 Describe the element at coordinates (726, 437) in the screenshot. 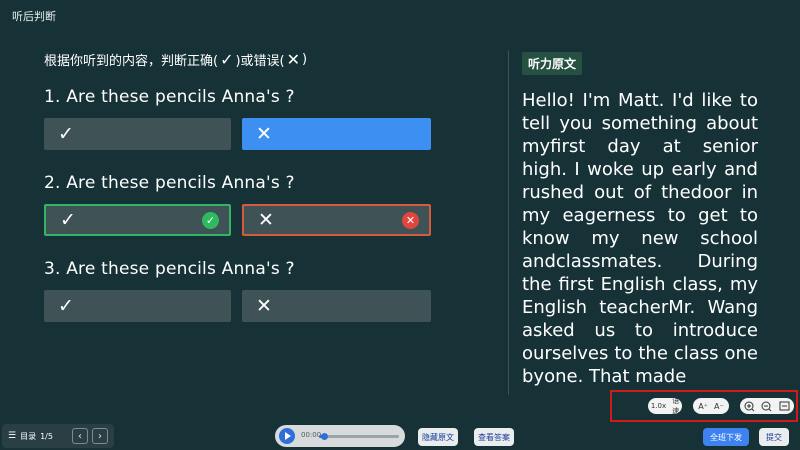

I see `publish-all-button: 全班下发` at that location.